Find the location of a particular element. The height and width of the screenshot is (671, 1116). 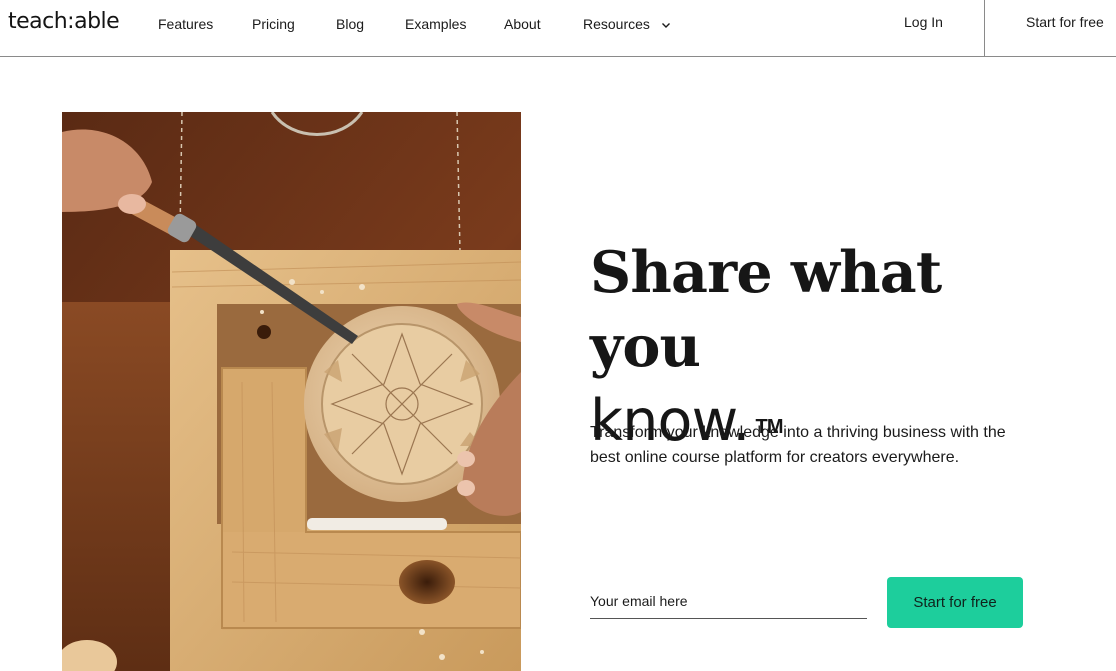

nav-resources: Resources is located at coordinates (627, 24).